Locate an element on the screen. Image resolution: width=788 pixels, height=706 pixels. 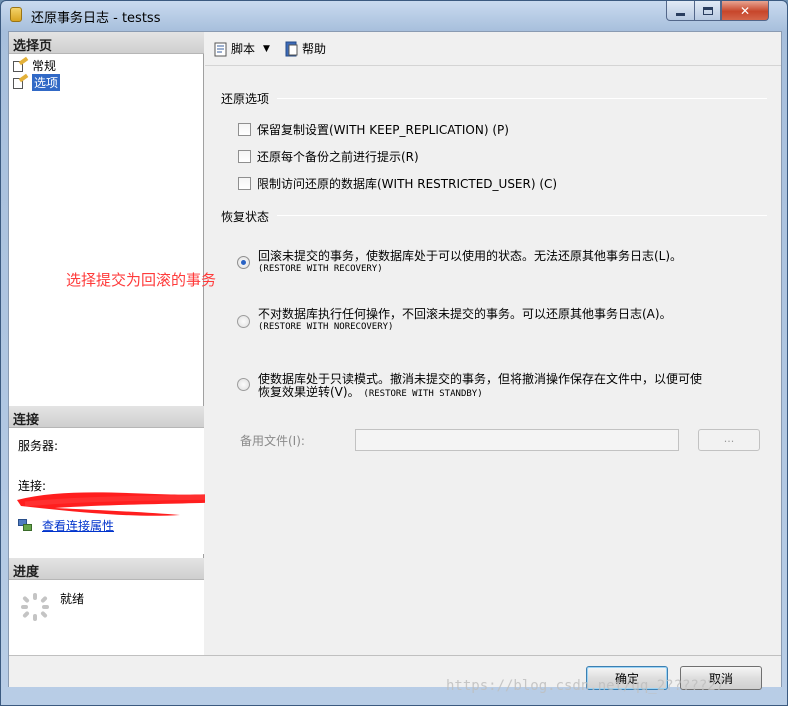
option-sub: (RESTORE WITH NORECOVERY) is located at coordinates (326, 327).